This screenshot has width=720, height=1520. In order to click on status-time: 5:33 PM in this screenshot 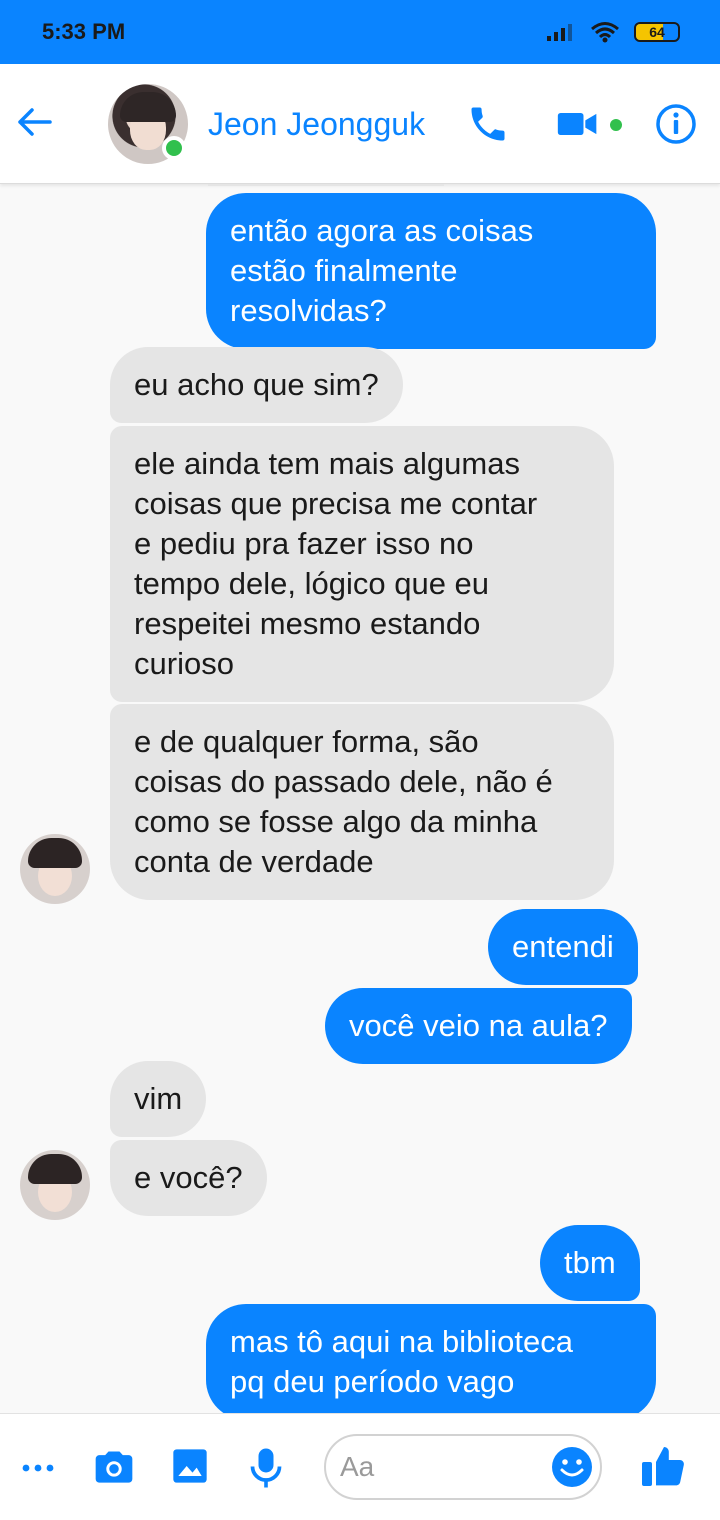, I will do `click(84, 31)`.